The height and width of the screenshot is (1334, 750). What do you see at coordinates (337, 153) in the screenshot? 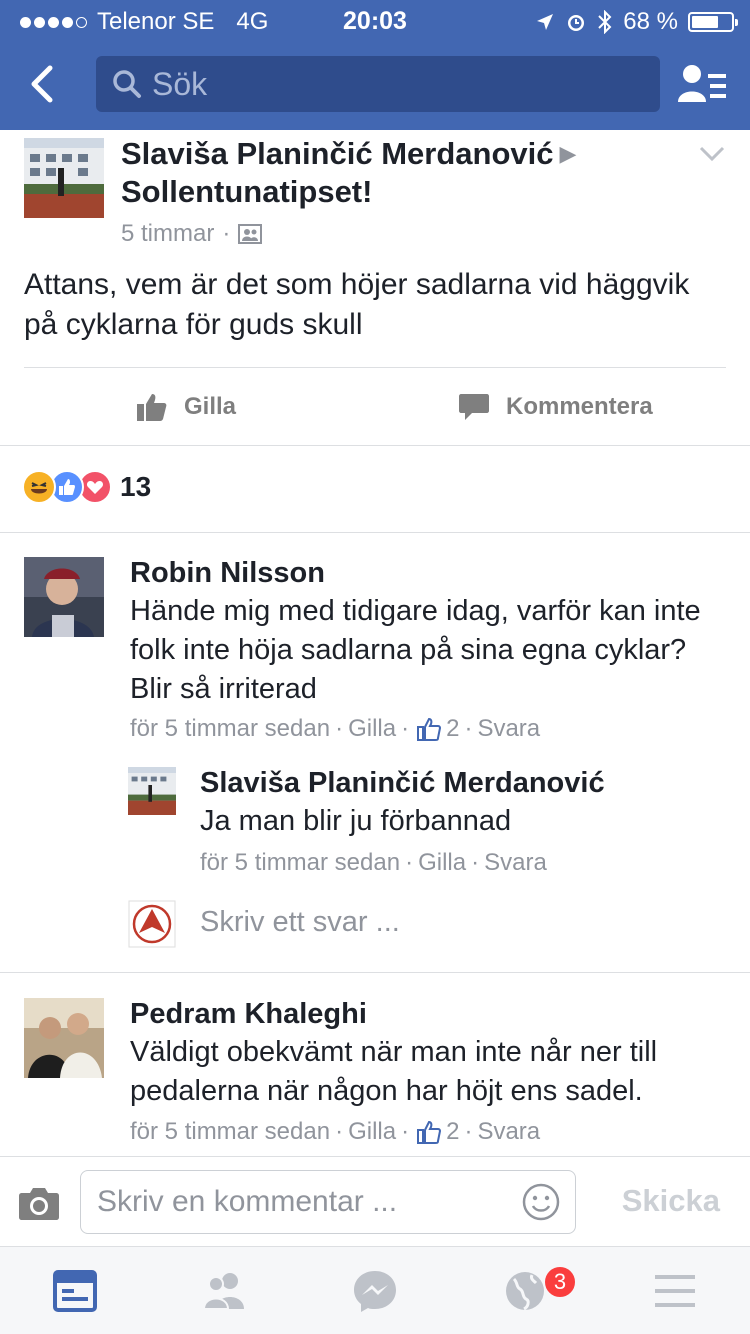
I see `post-author-name: Slaviša Planinčić Merdanović` at bounding box center [337, 153].